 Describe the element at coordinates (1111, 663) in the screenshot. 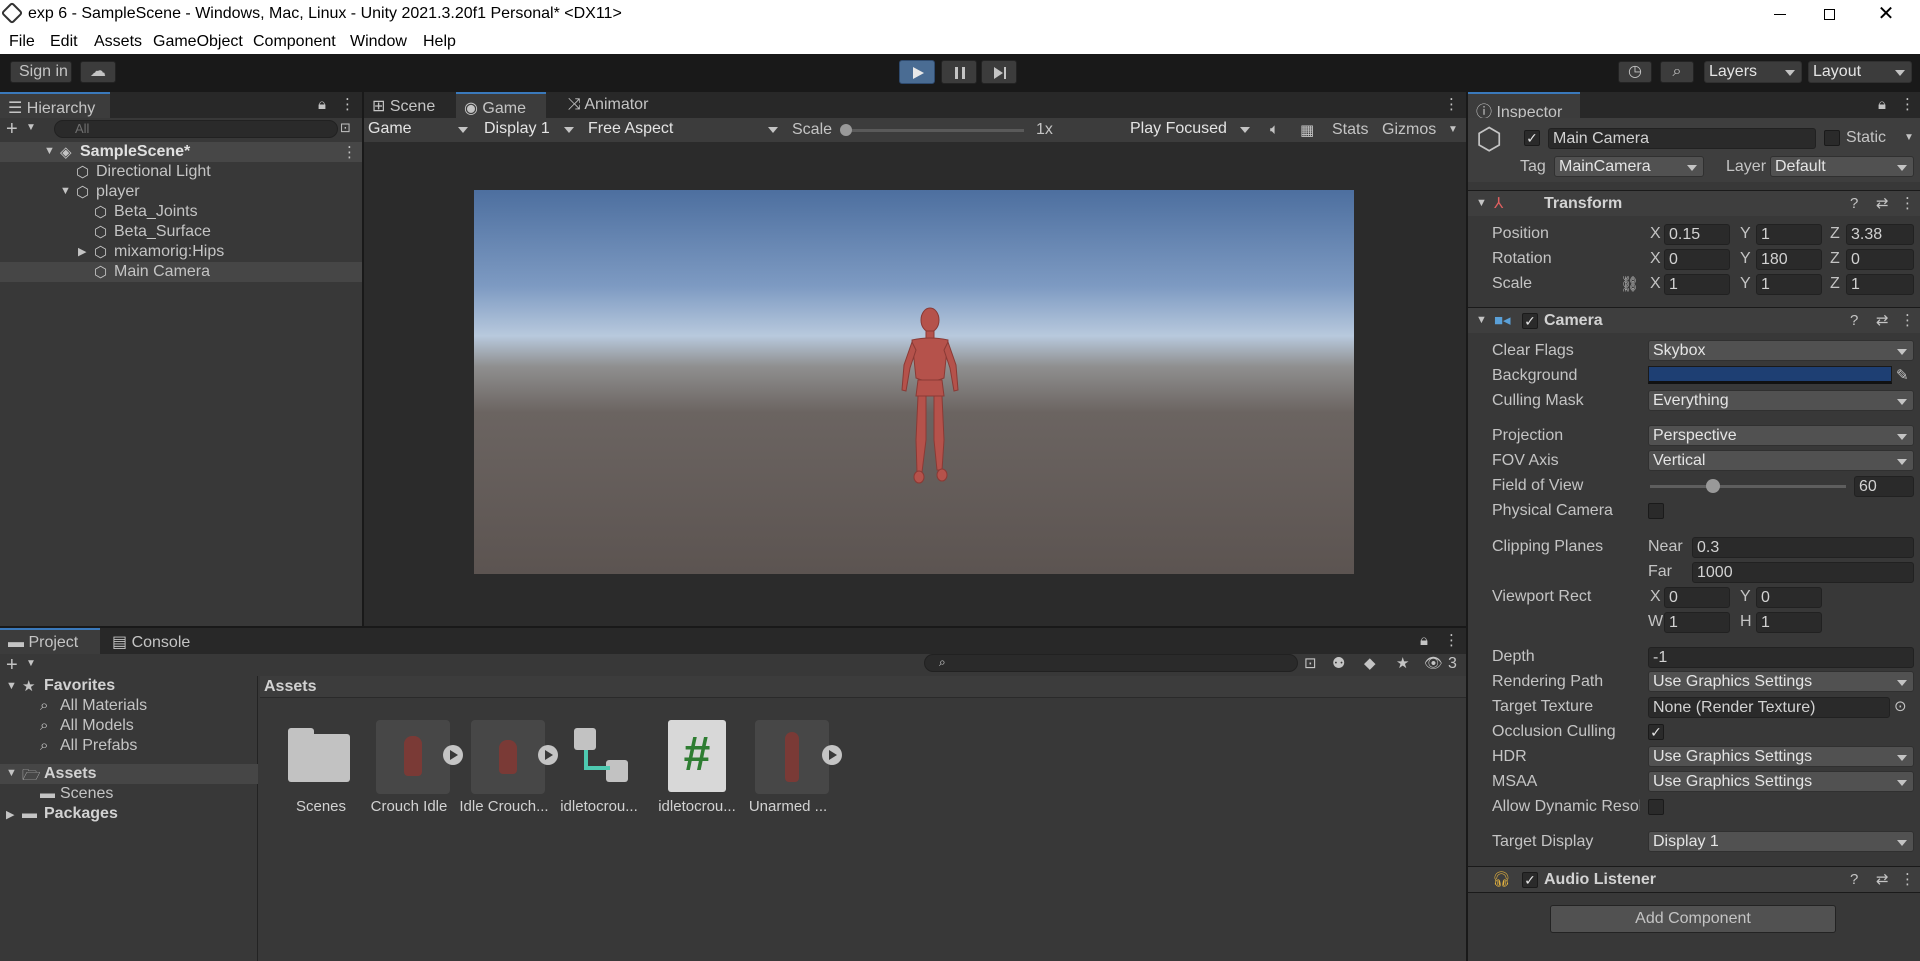

I see `project-search-input: ⌕` at that location.